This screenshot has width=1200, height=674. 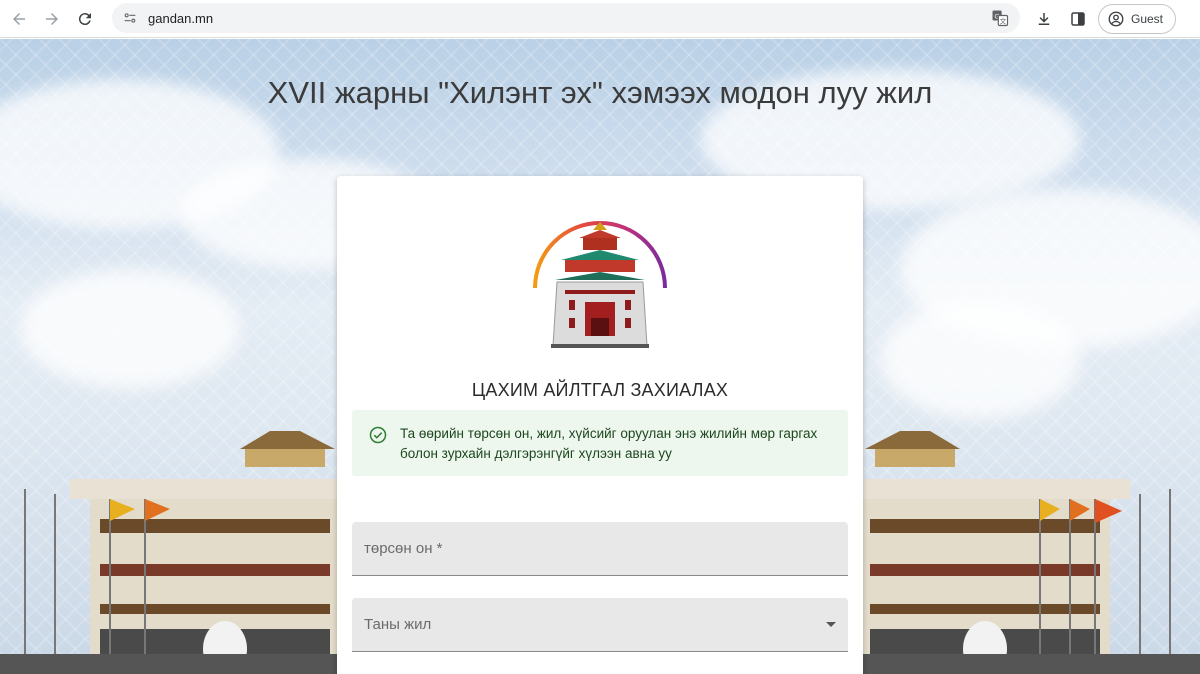 What do you see at coordinates (566, 18) in the screenshot?
I see `address-bar: gandan.mn G文` at bounding box center [566, 18].